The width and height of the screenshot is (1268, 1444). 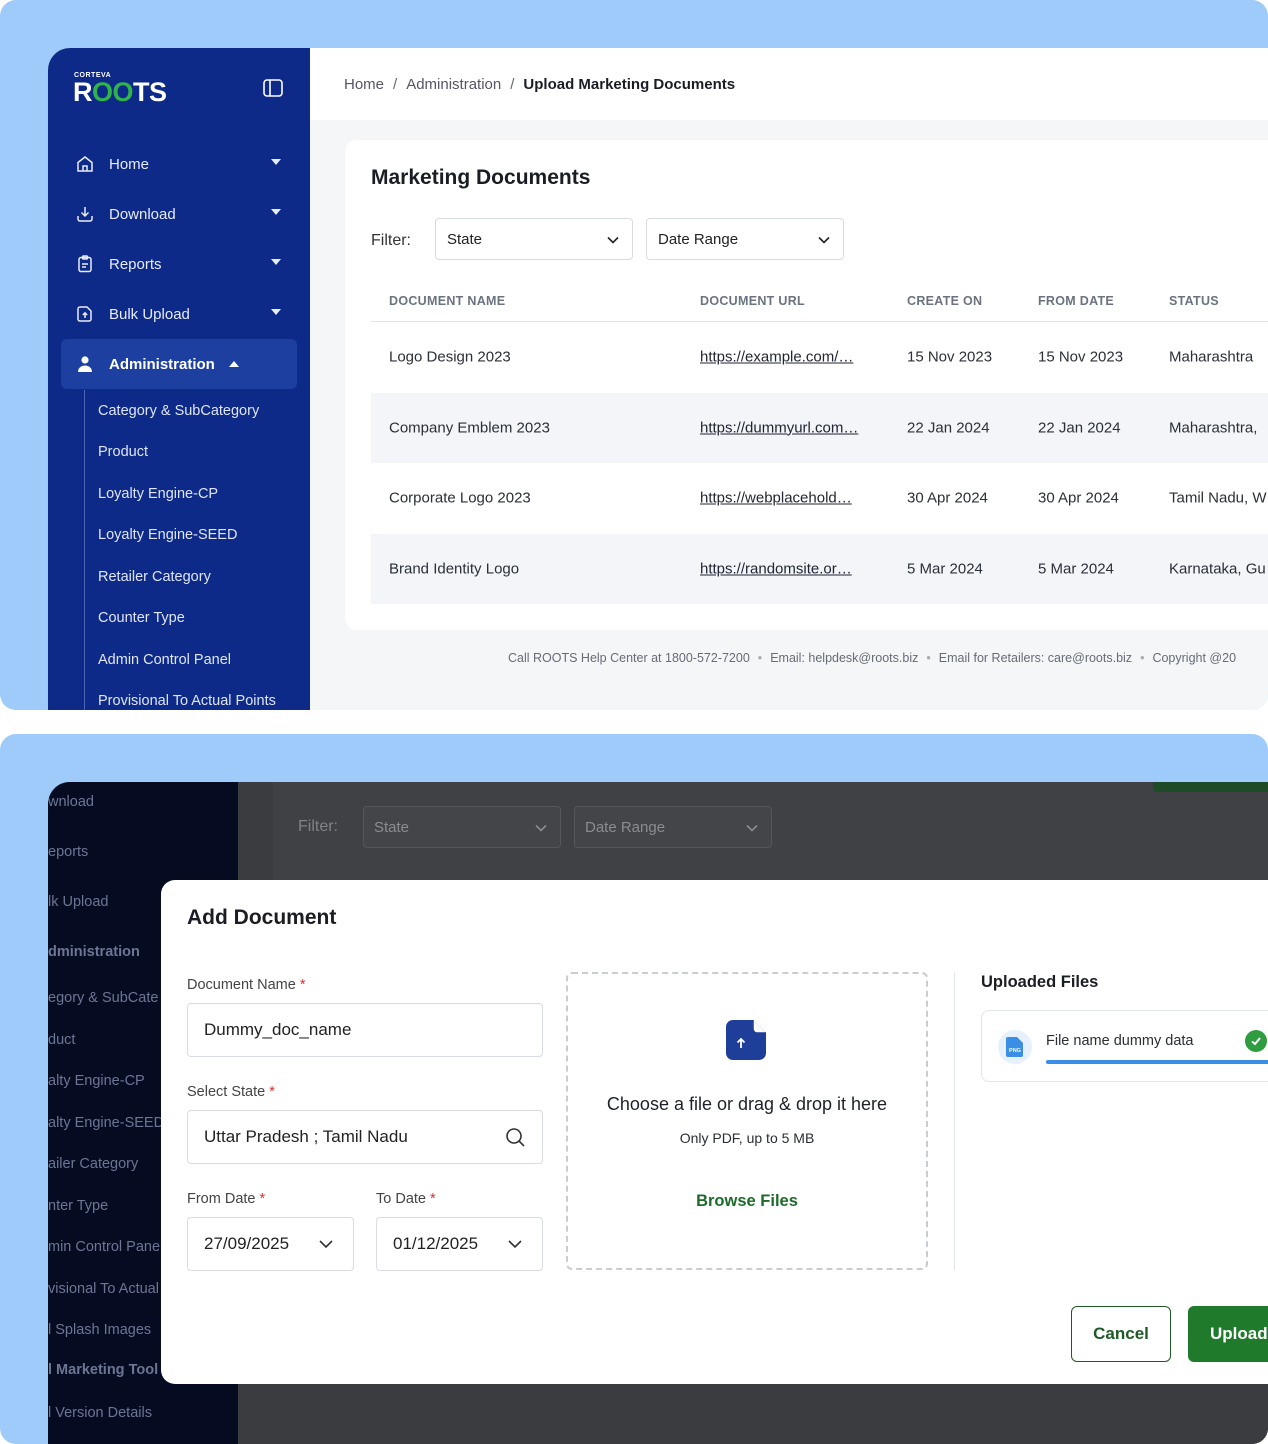 What do you see at coordinates (747, 1201) in the screenshot?
I see `browse-files-link: Browse Files` at bounding box center [747, 1201].